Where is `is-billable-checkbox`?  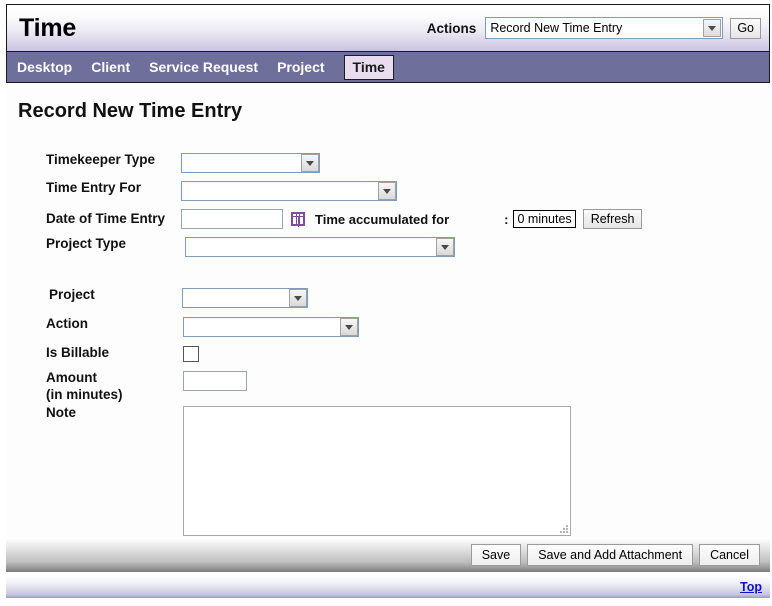 is-billable-checkbox is located at coordinates (191, 354).